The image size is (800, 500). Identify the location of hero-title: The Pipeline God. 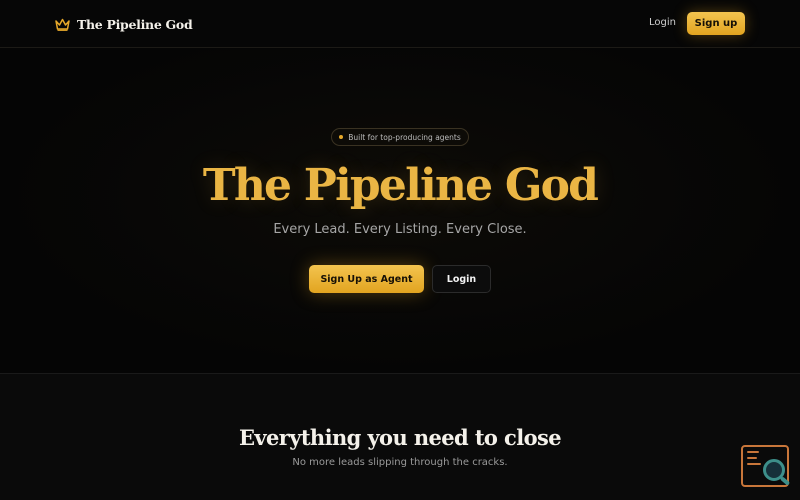
(400, 185).